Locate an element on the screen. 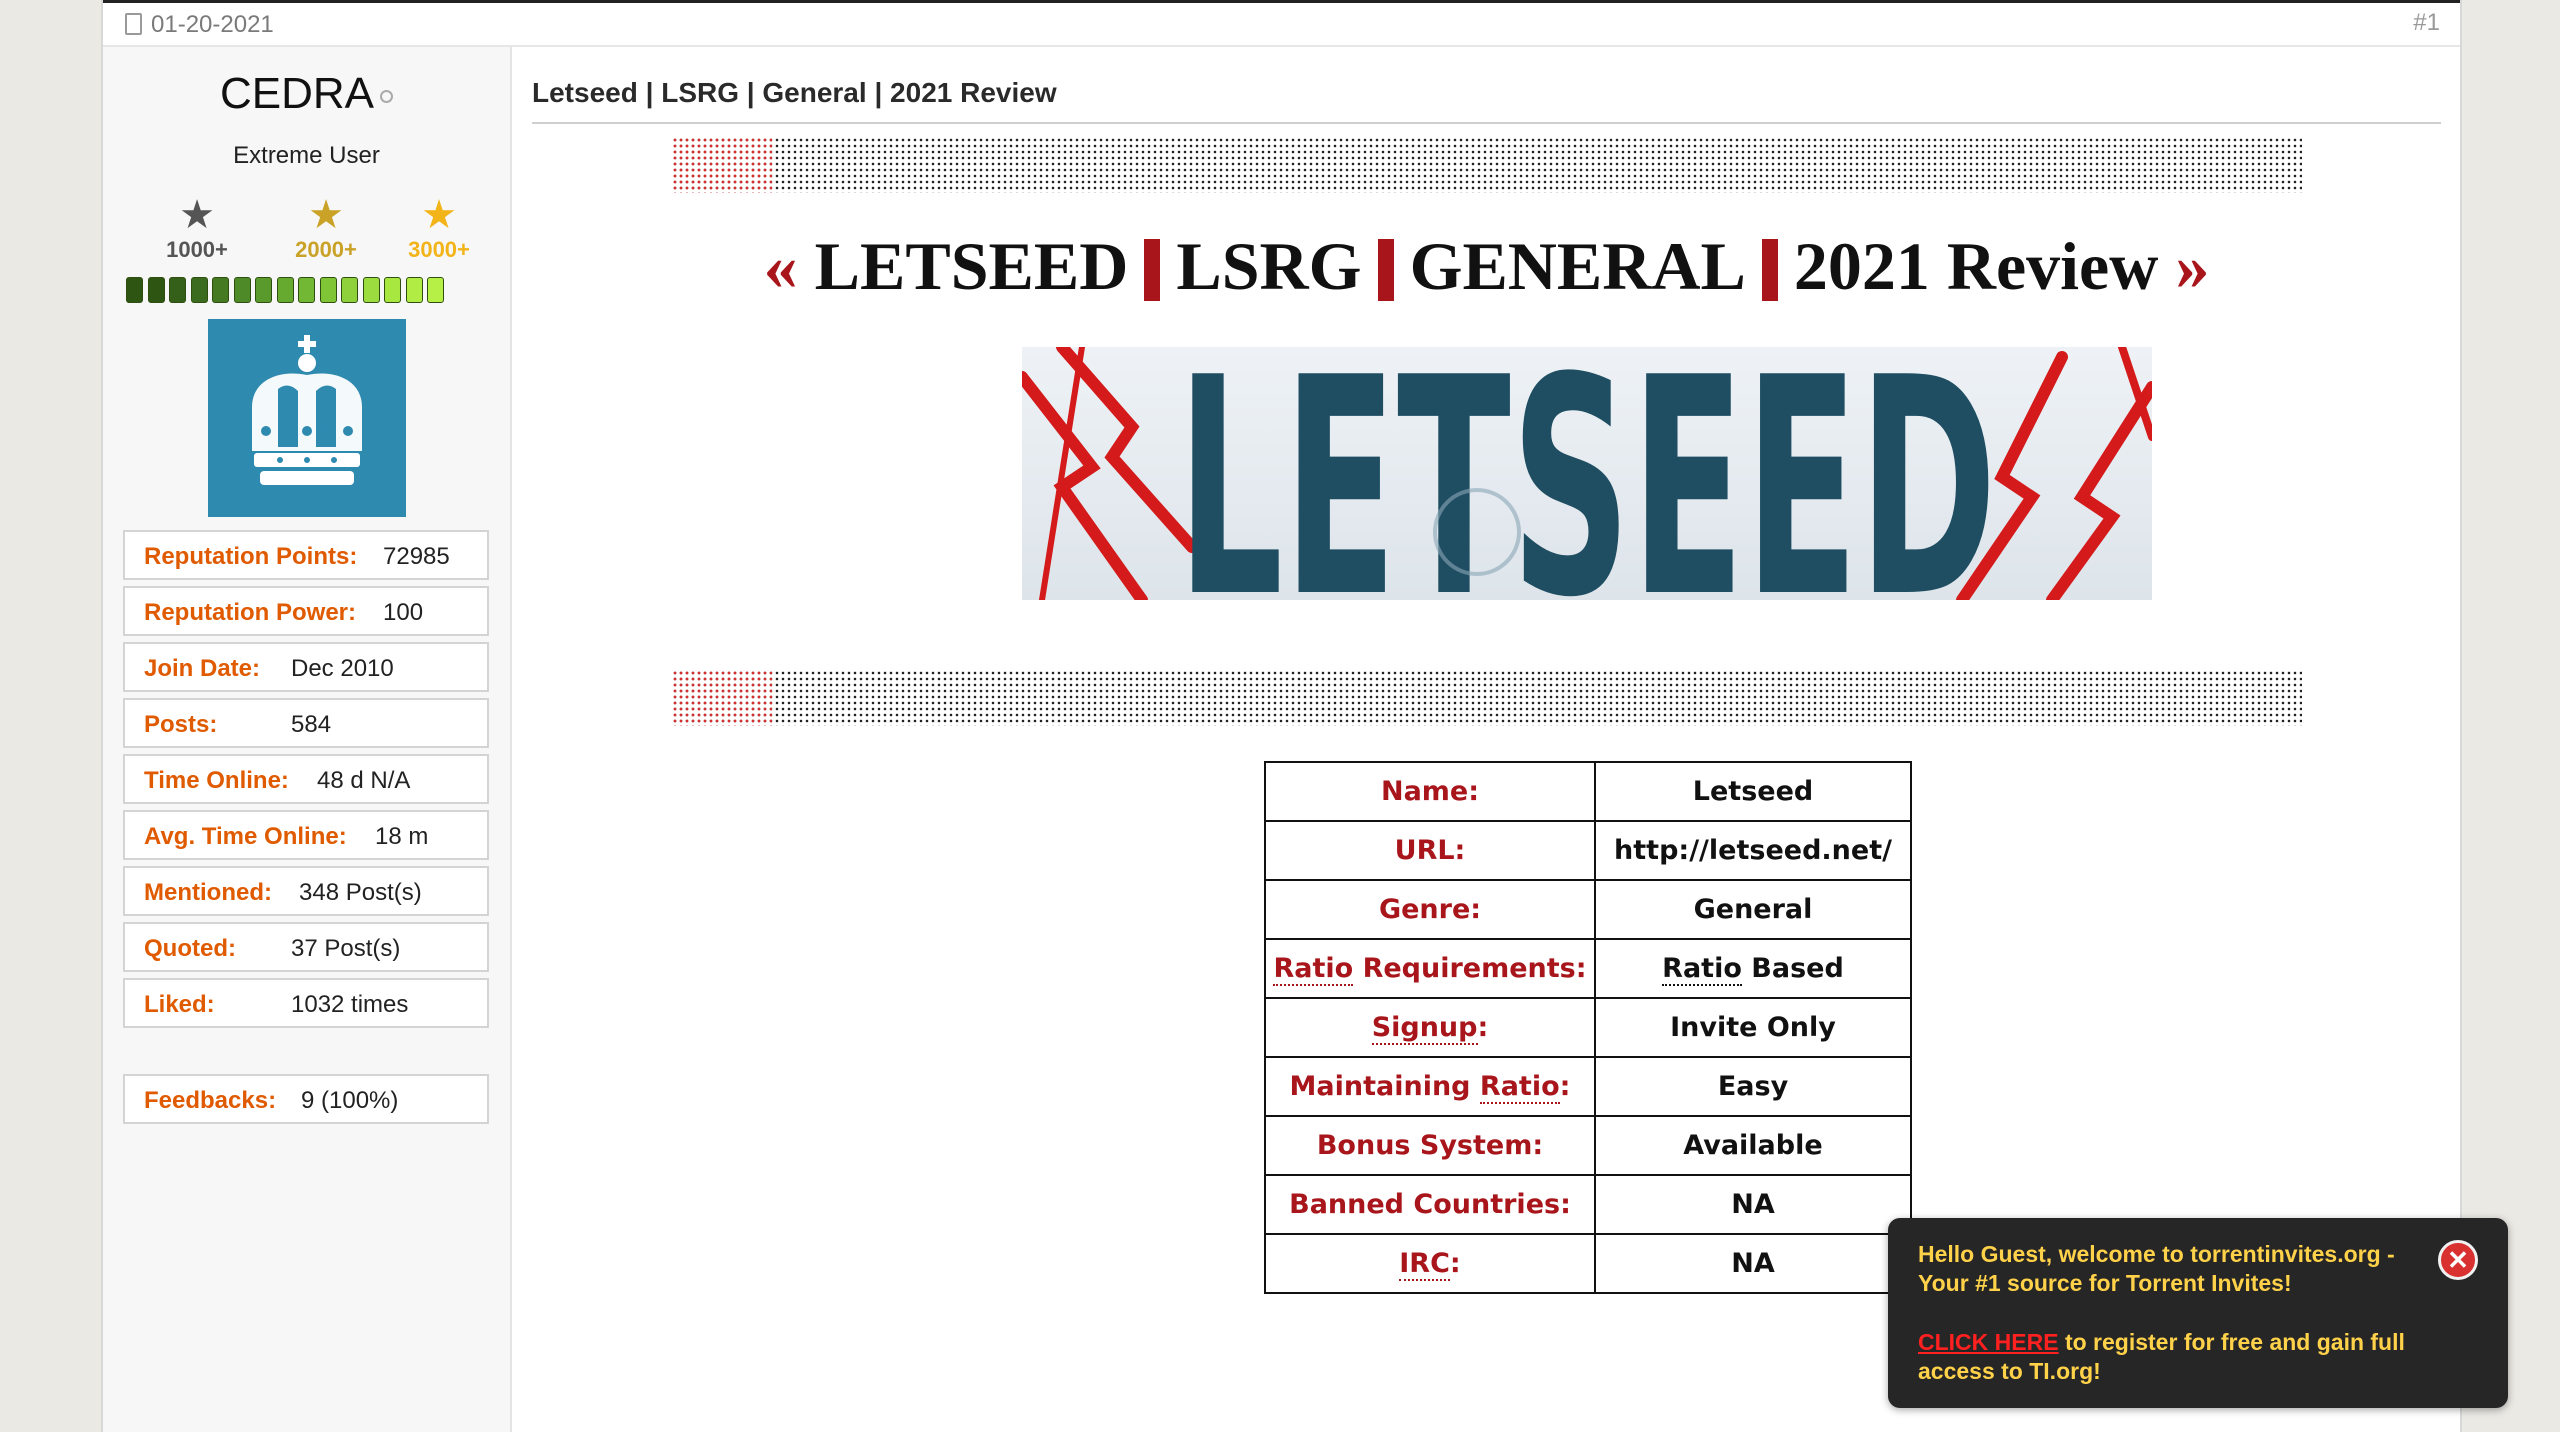 This screenshot has width=2560, height=1432. row-value: Ratio Based is located at coordinates (1753, 968).